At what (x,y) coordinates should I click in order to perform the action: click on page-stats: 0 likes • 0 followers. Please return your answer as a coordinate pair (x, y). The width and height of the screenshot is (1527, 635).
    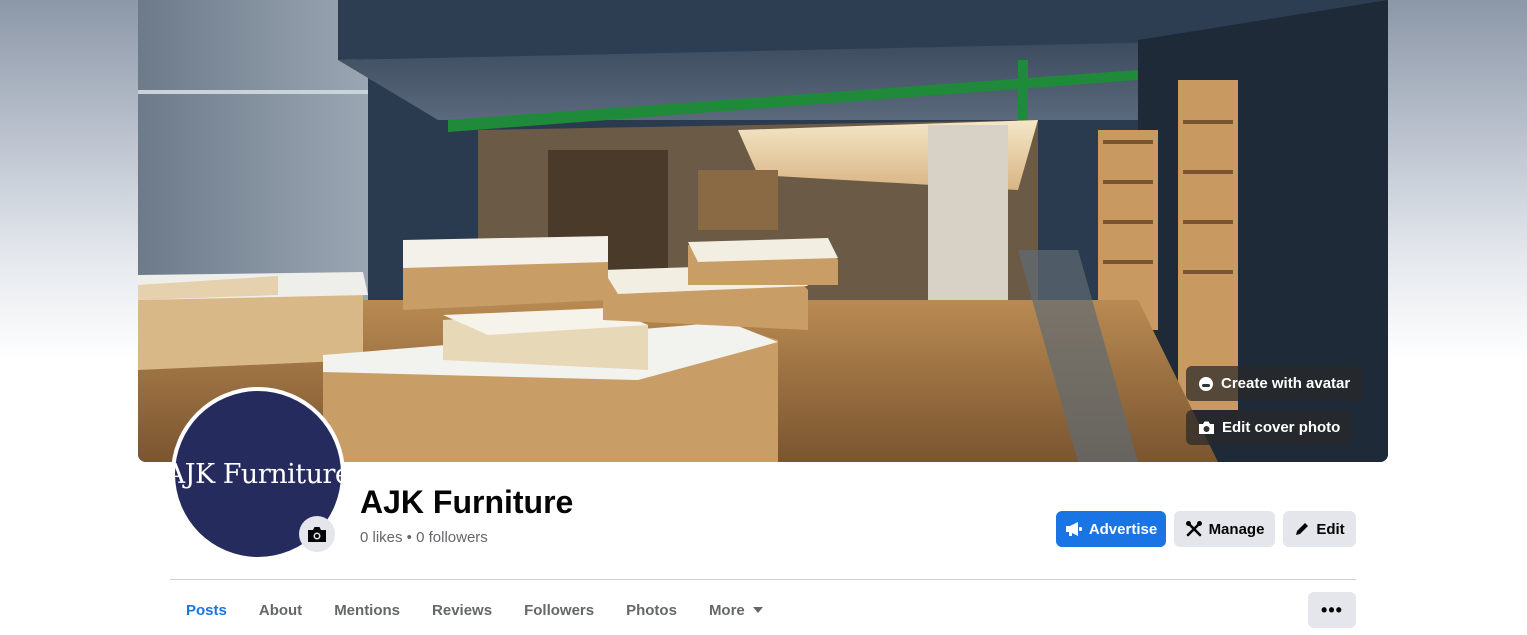
    Looking at the image, I should click on (424, 537).